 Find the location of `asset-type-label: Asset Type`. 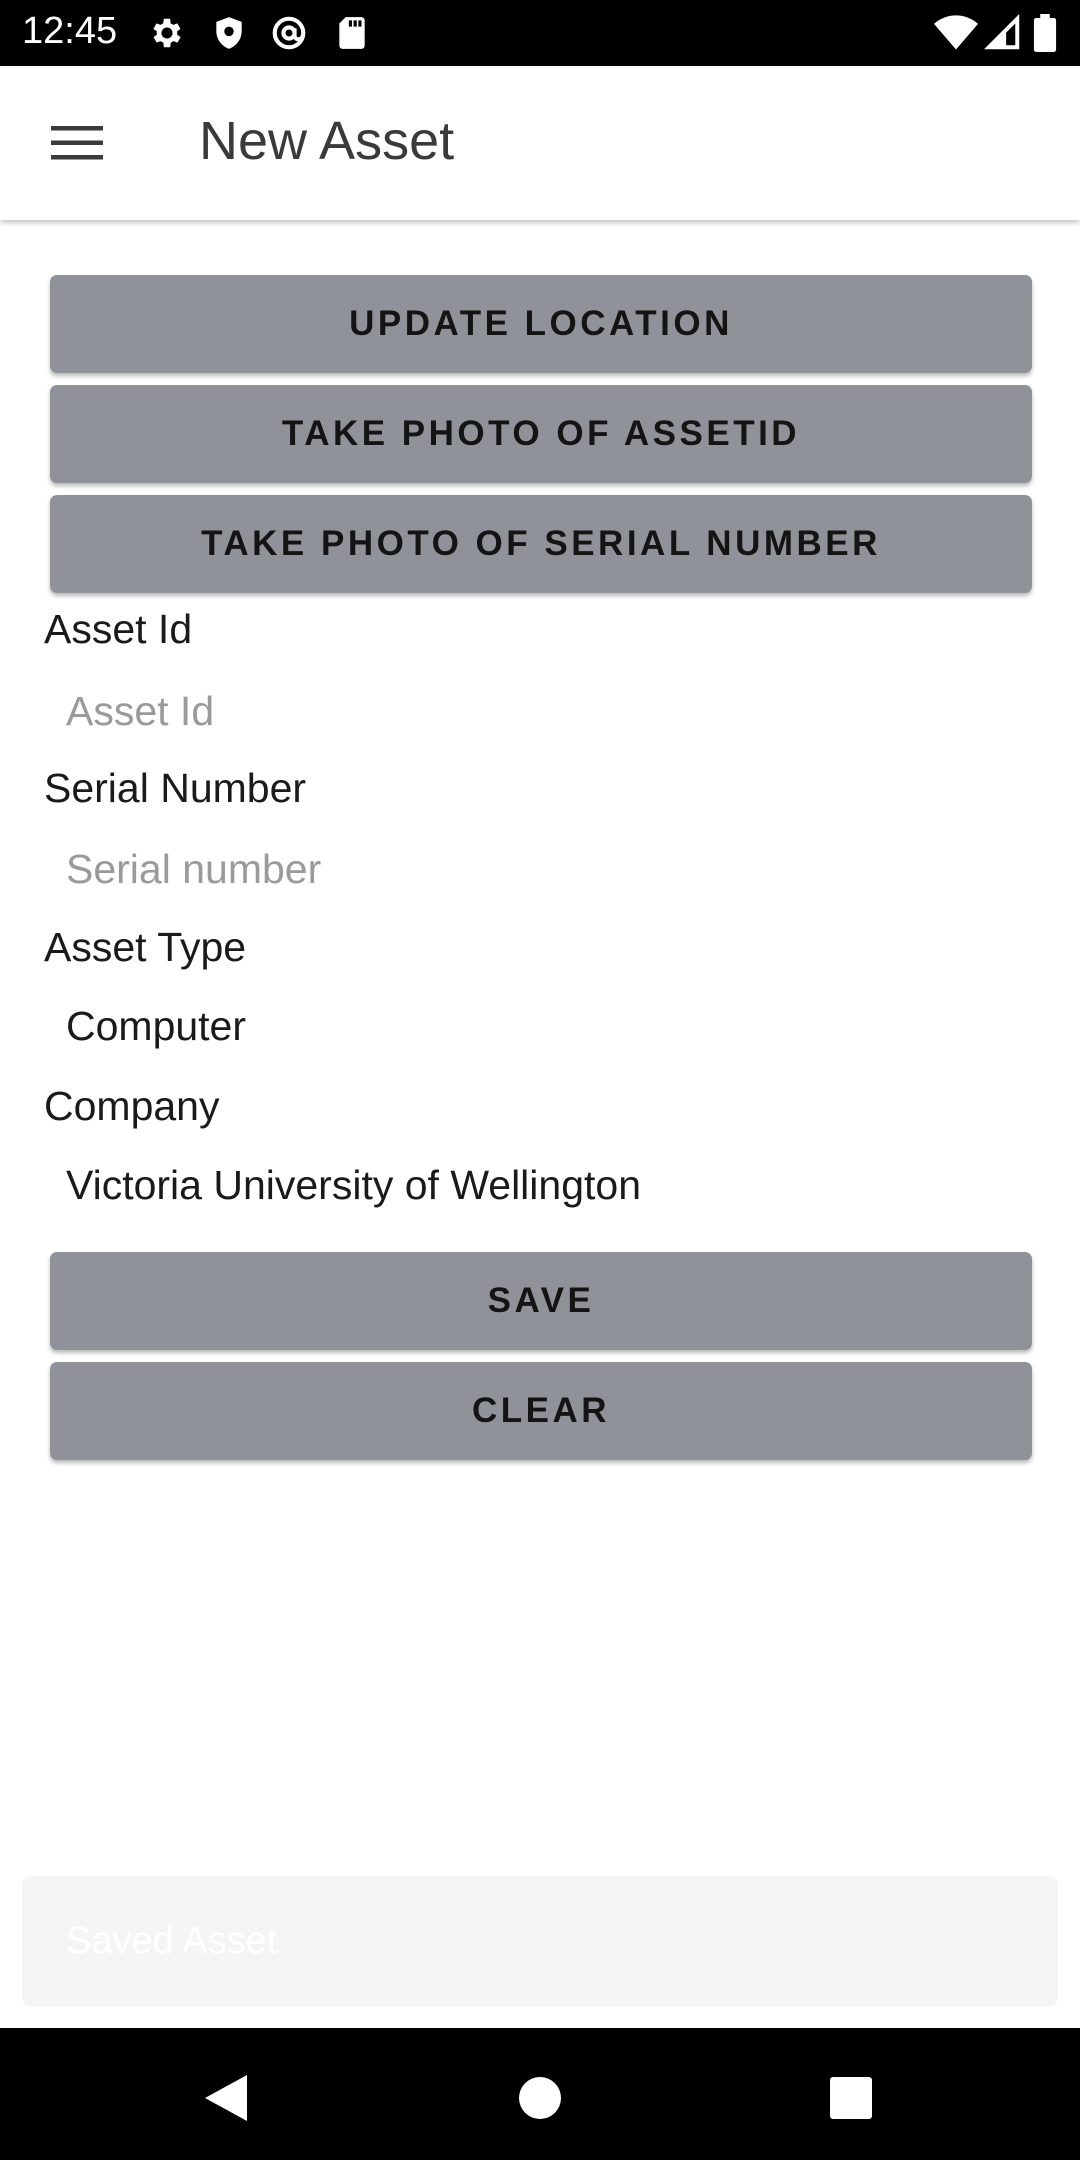

asset-type-label: Asset Type is located at coordinates (145, 947).